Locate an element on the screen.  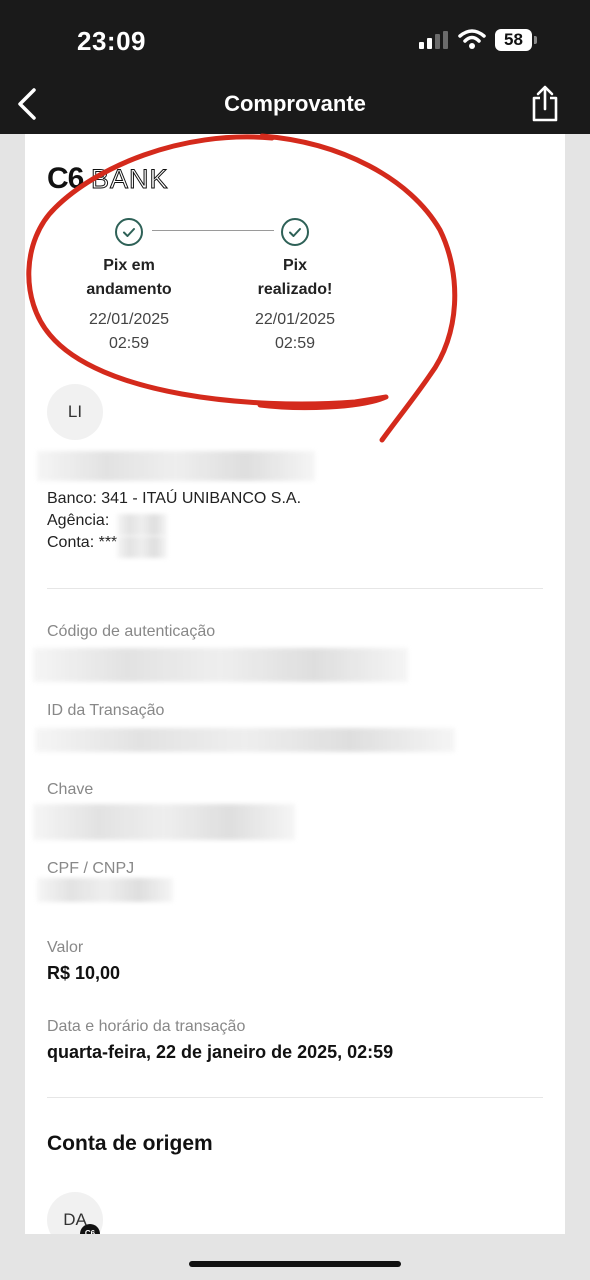
recipient-agencia: Agência: is located at coordinates (78, 520).